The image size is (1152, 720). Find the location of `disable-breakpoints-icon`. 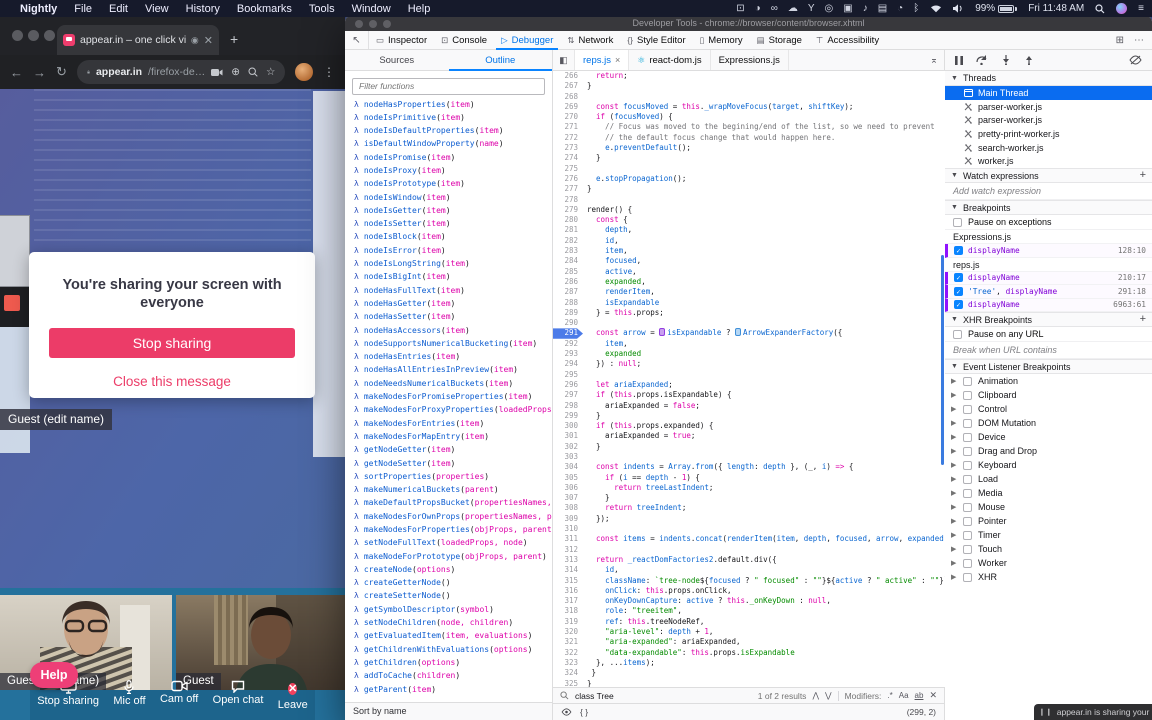

disable-breakpoints-icon is located at coordinates (1135, 60).